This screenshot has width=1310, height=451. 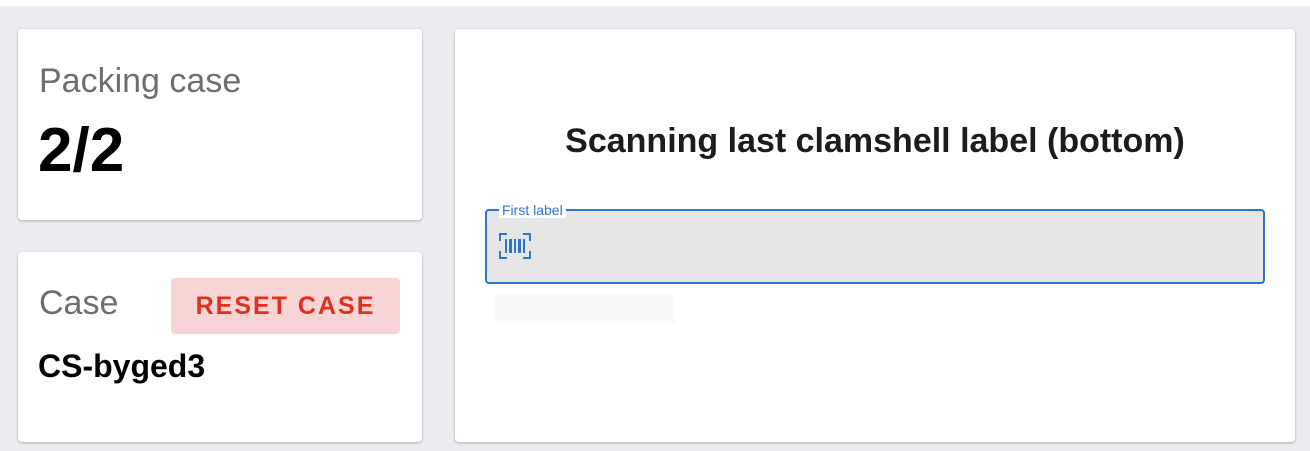 I want to click on scan-title: Scanning last clamshell label (bottom), so click(x=875, y=141).